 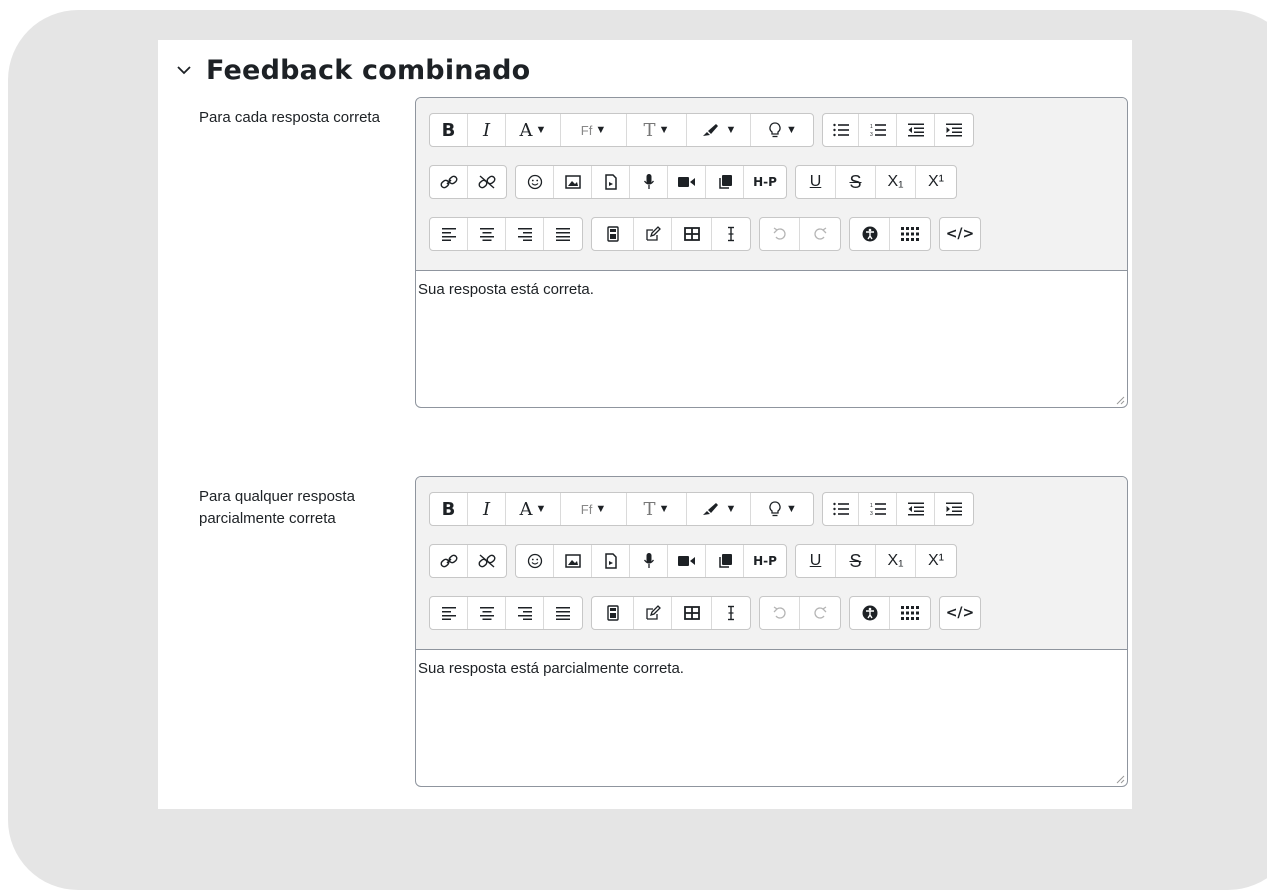 I want to click on section-title: Feedback combinado, so click(x=368, y=70).